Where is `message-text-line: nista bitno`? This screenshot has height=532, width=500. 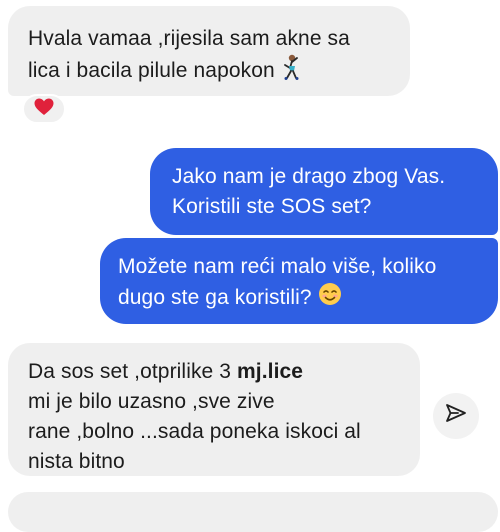
message-text-line: nista bitno is located at coordinates (76, 461).